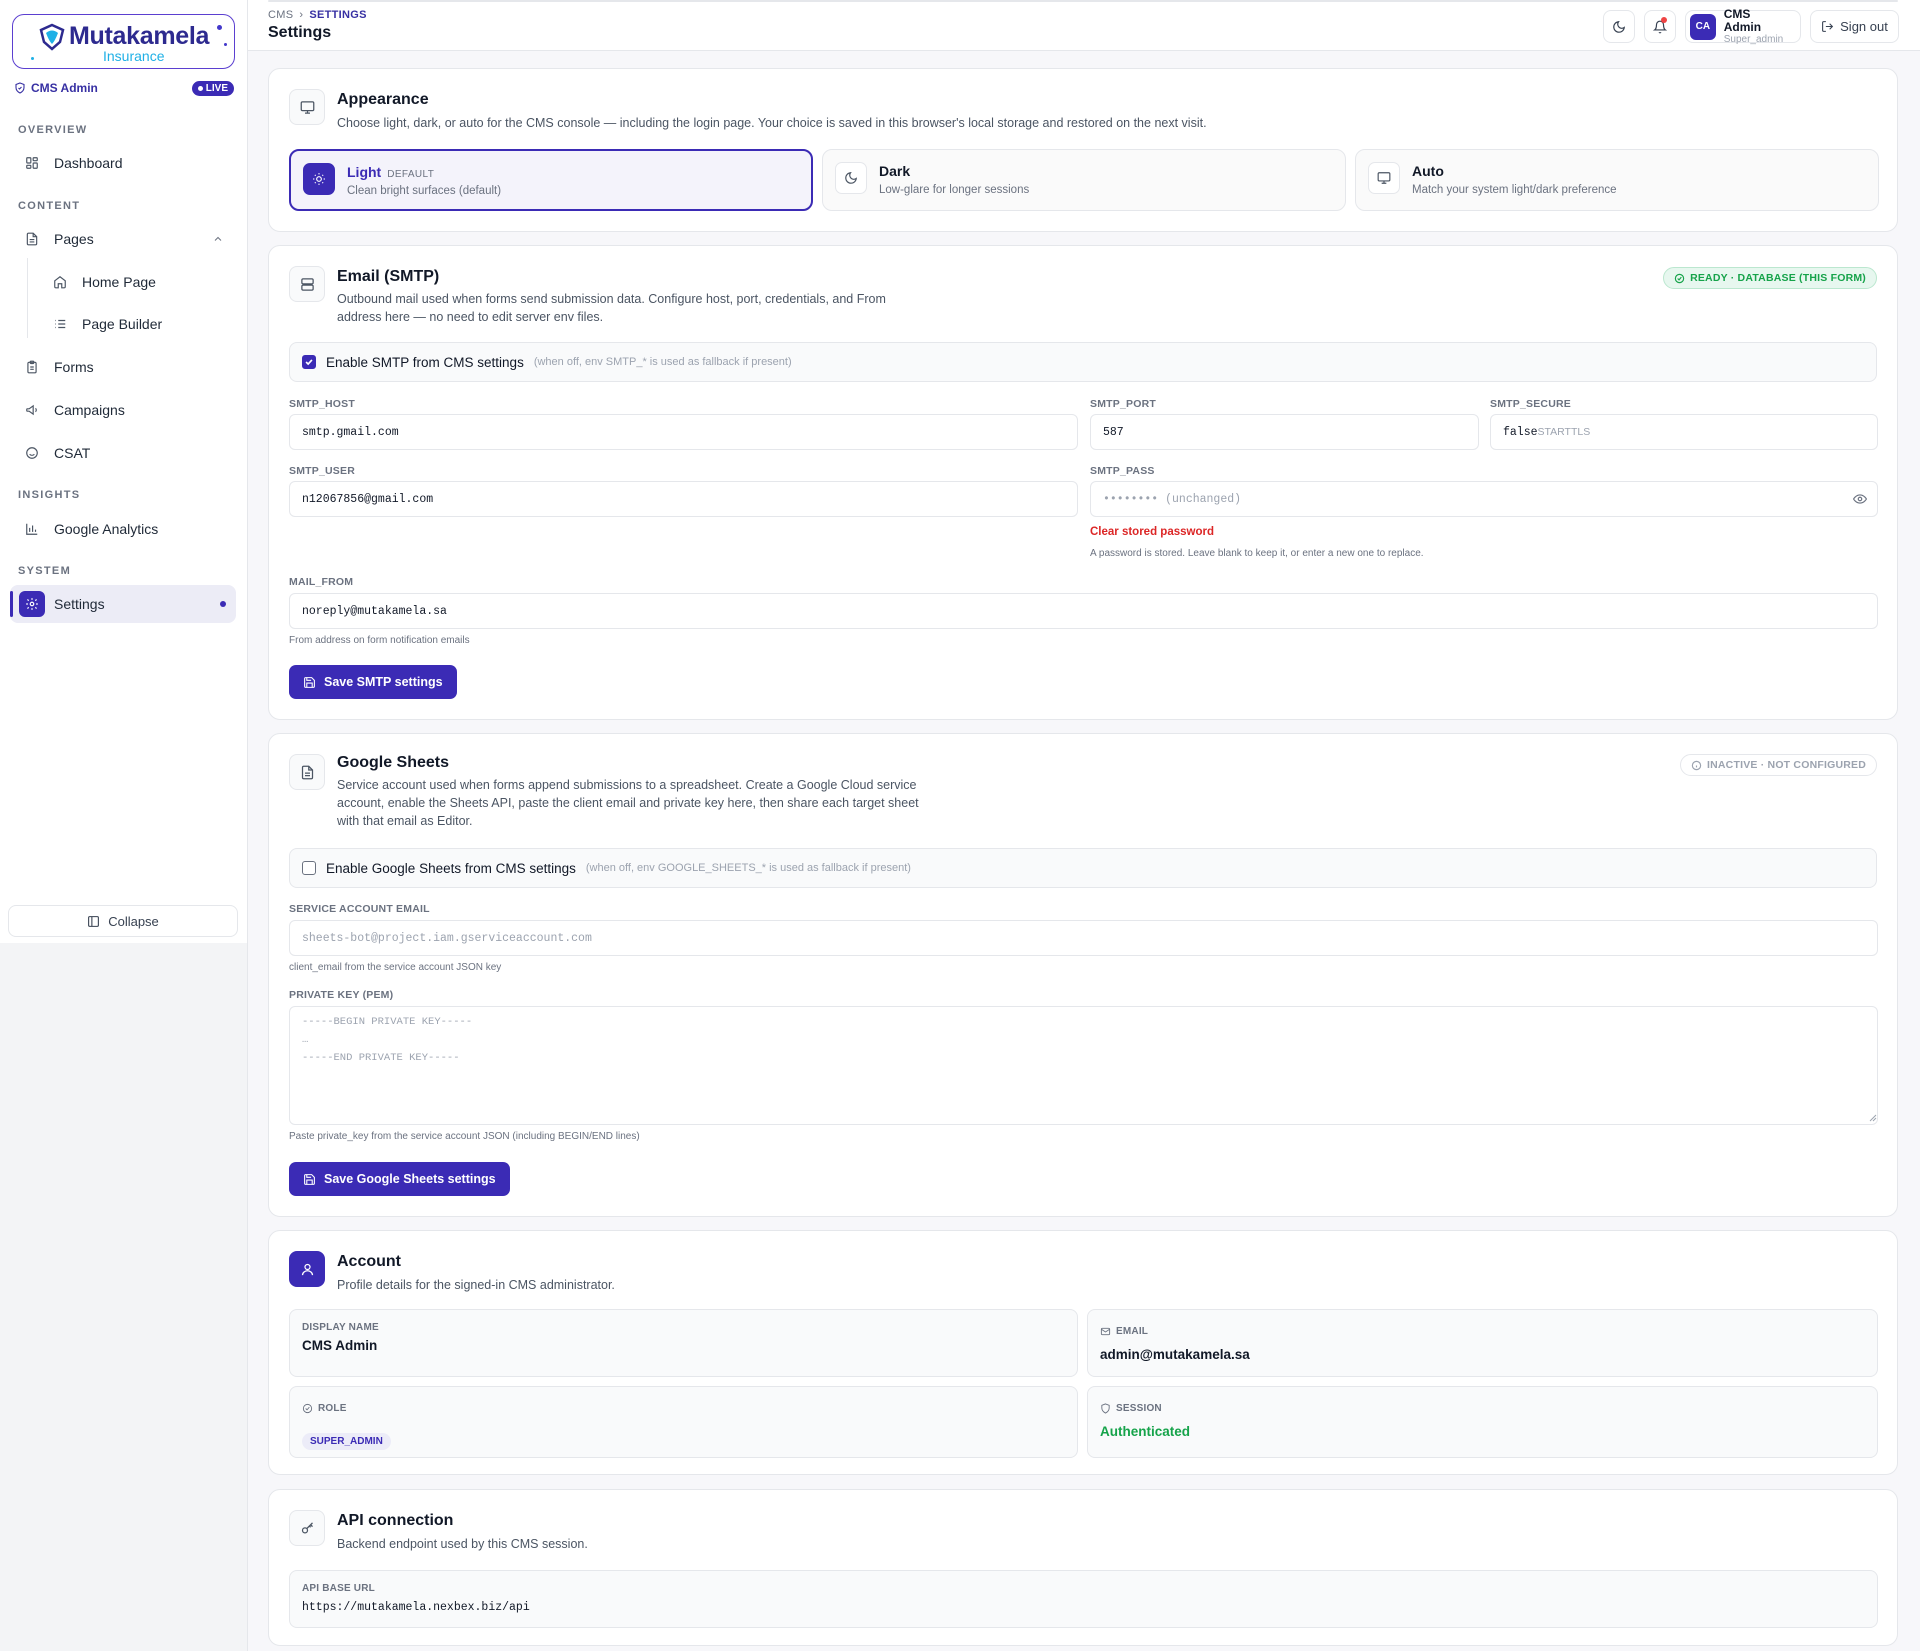 The image size is (1920, 1651). What do you see at coordinates (123, 410) in the screenshot?
I see `sidebar-item-campaigns: Campaigns` at bounding box center [123, 410].